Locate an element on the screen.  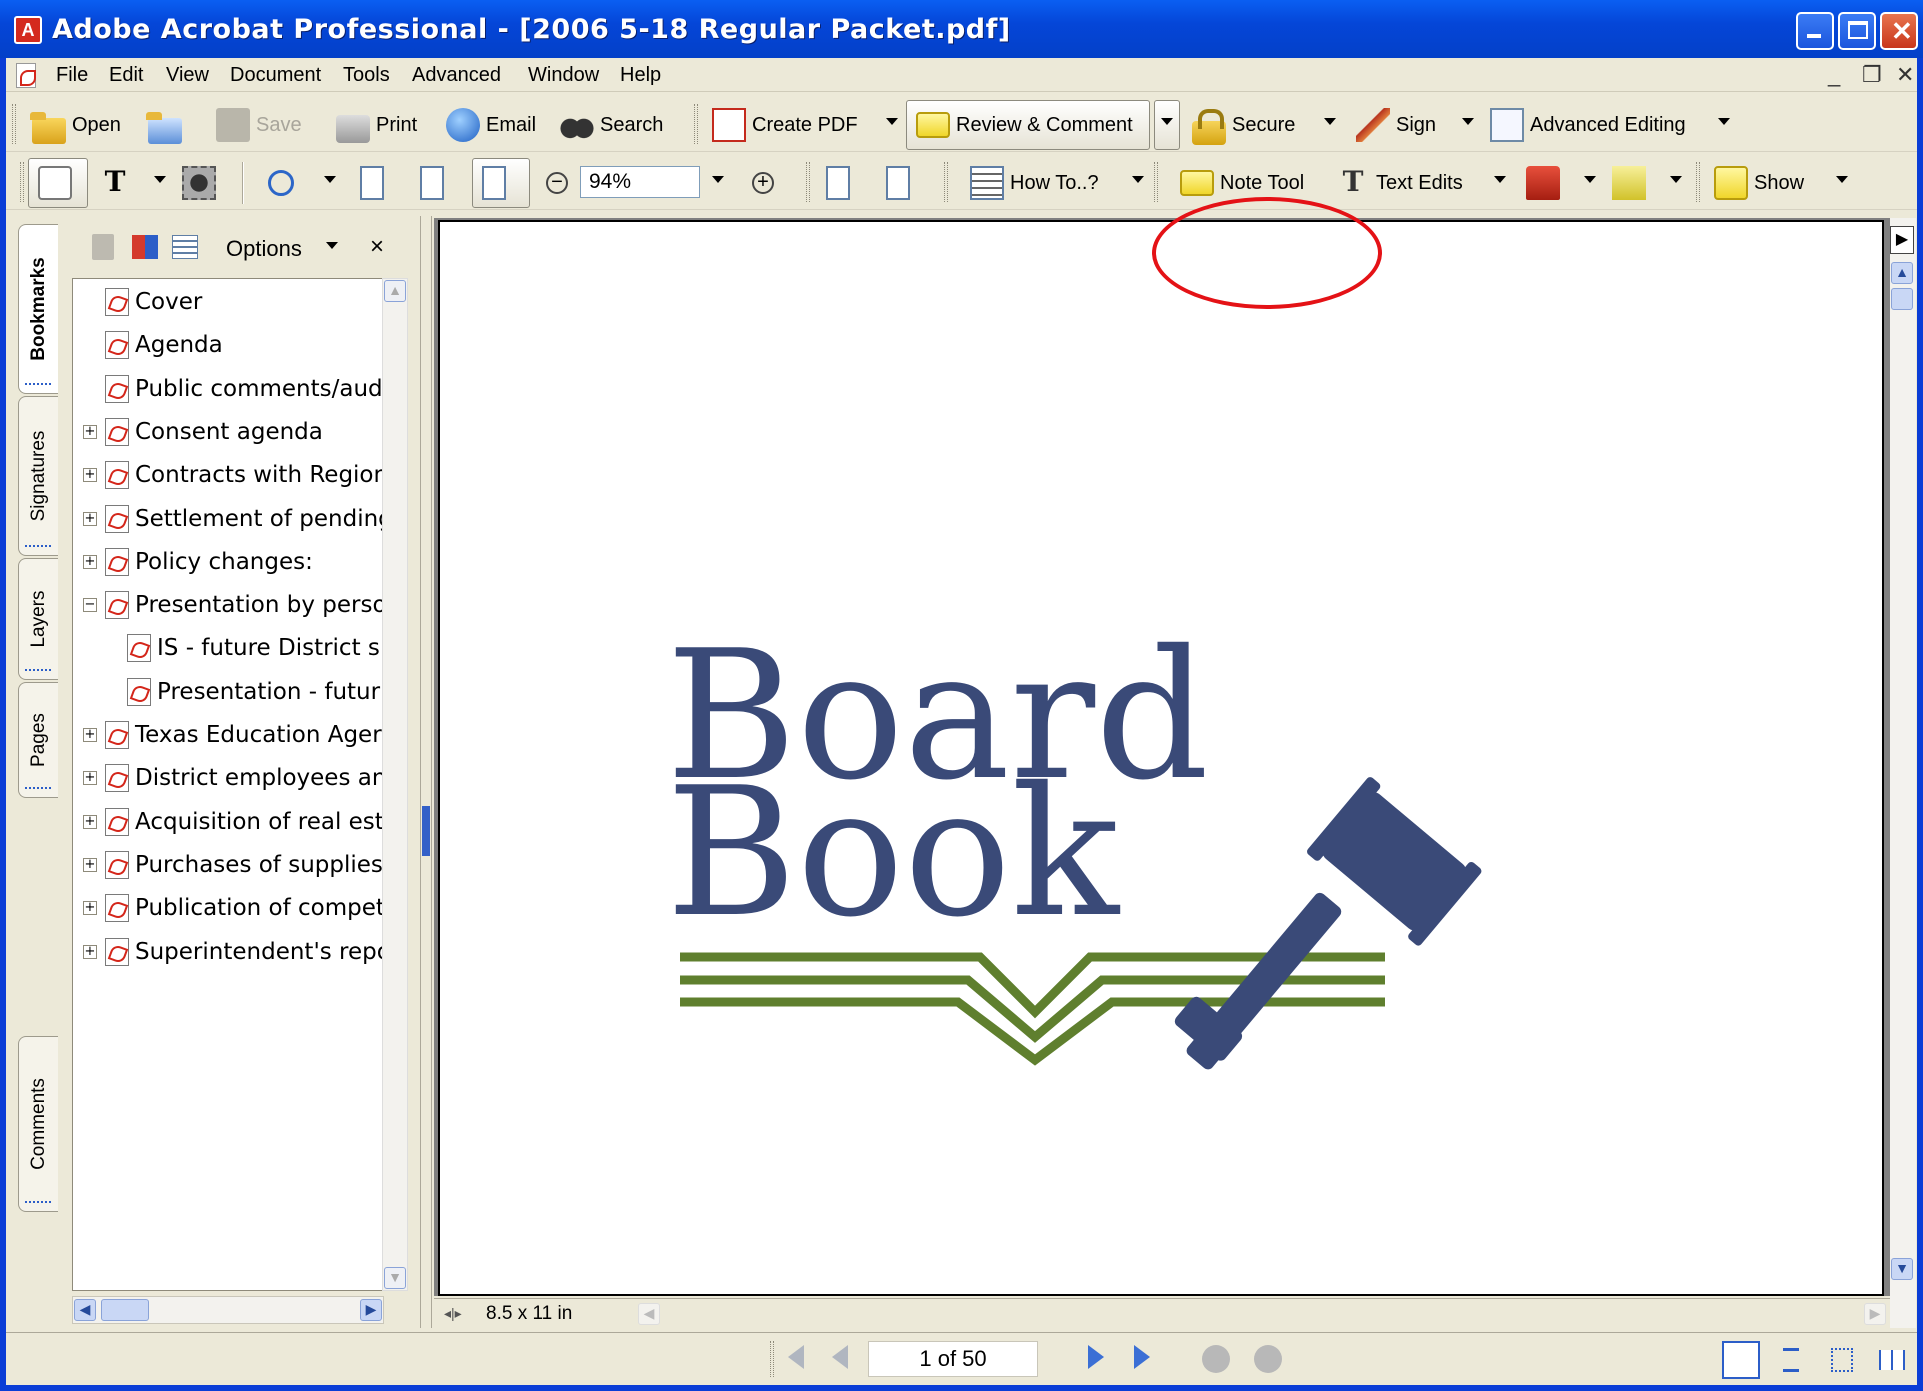
open-button: Open is located at coordinates (75, 125).